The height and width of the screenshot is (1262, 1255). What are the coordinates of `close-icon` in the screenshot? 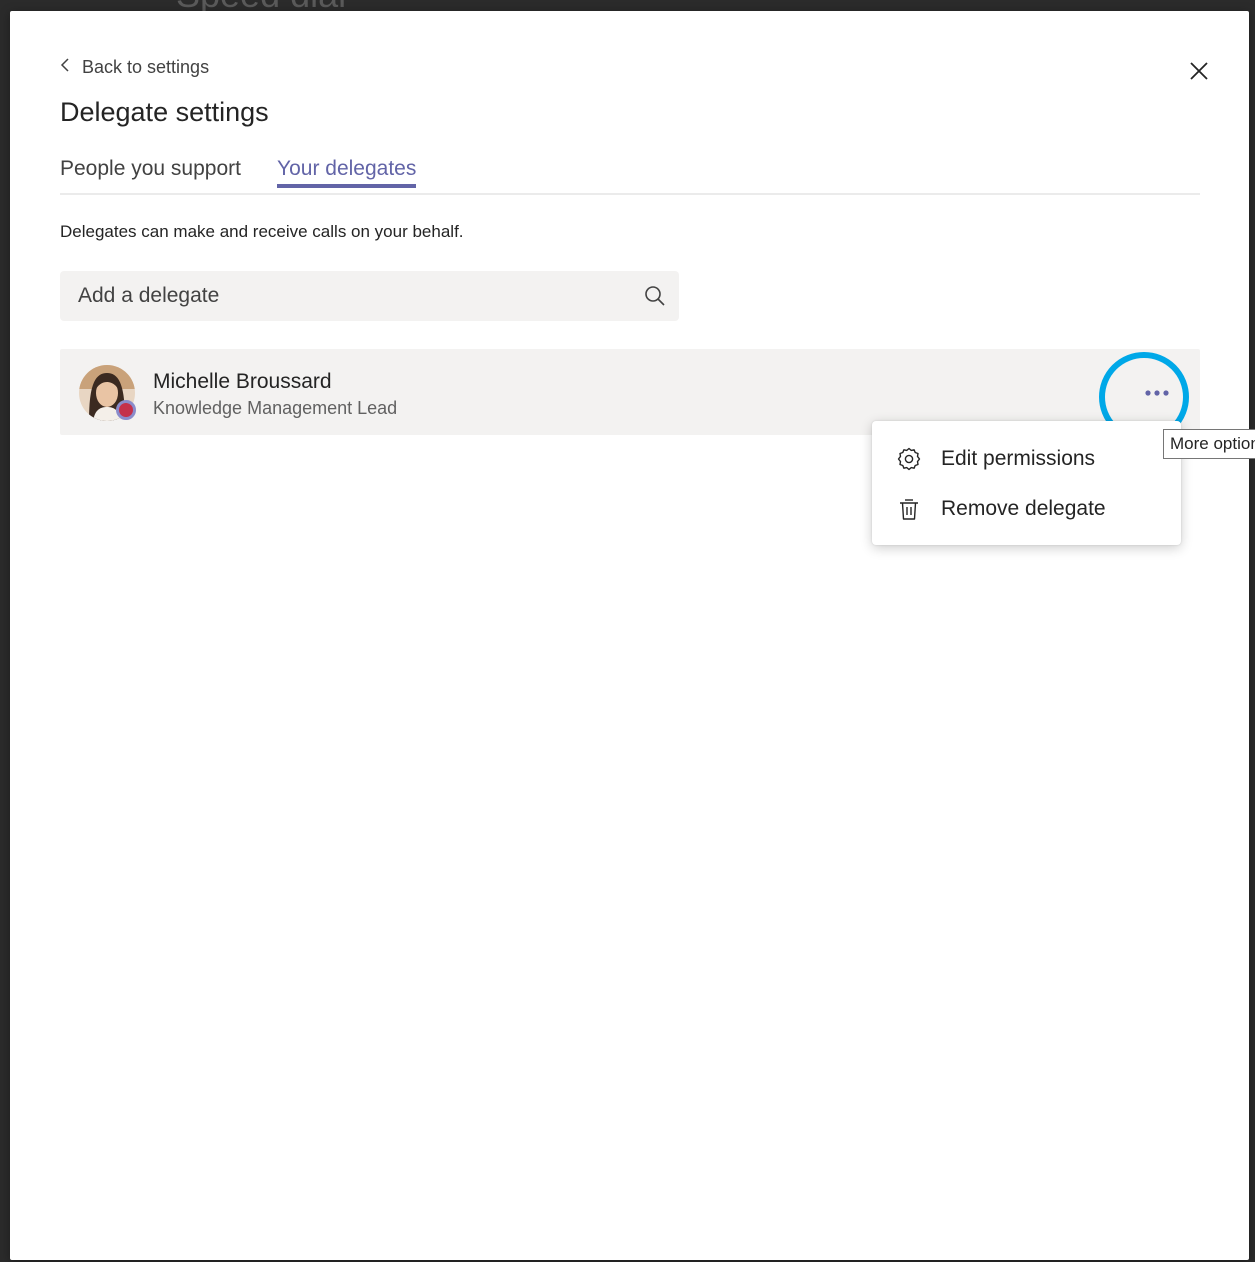 It's located at (1199, 74).